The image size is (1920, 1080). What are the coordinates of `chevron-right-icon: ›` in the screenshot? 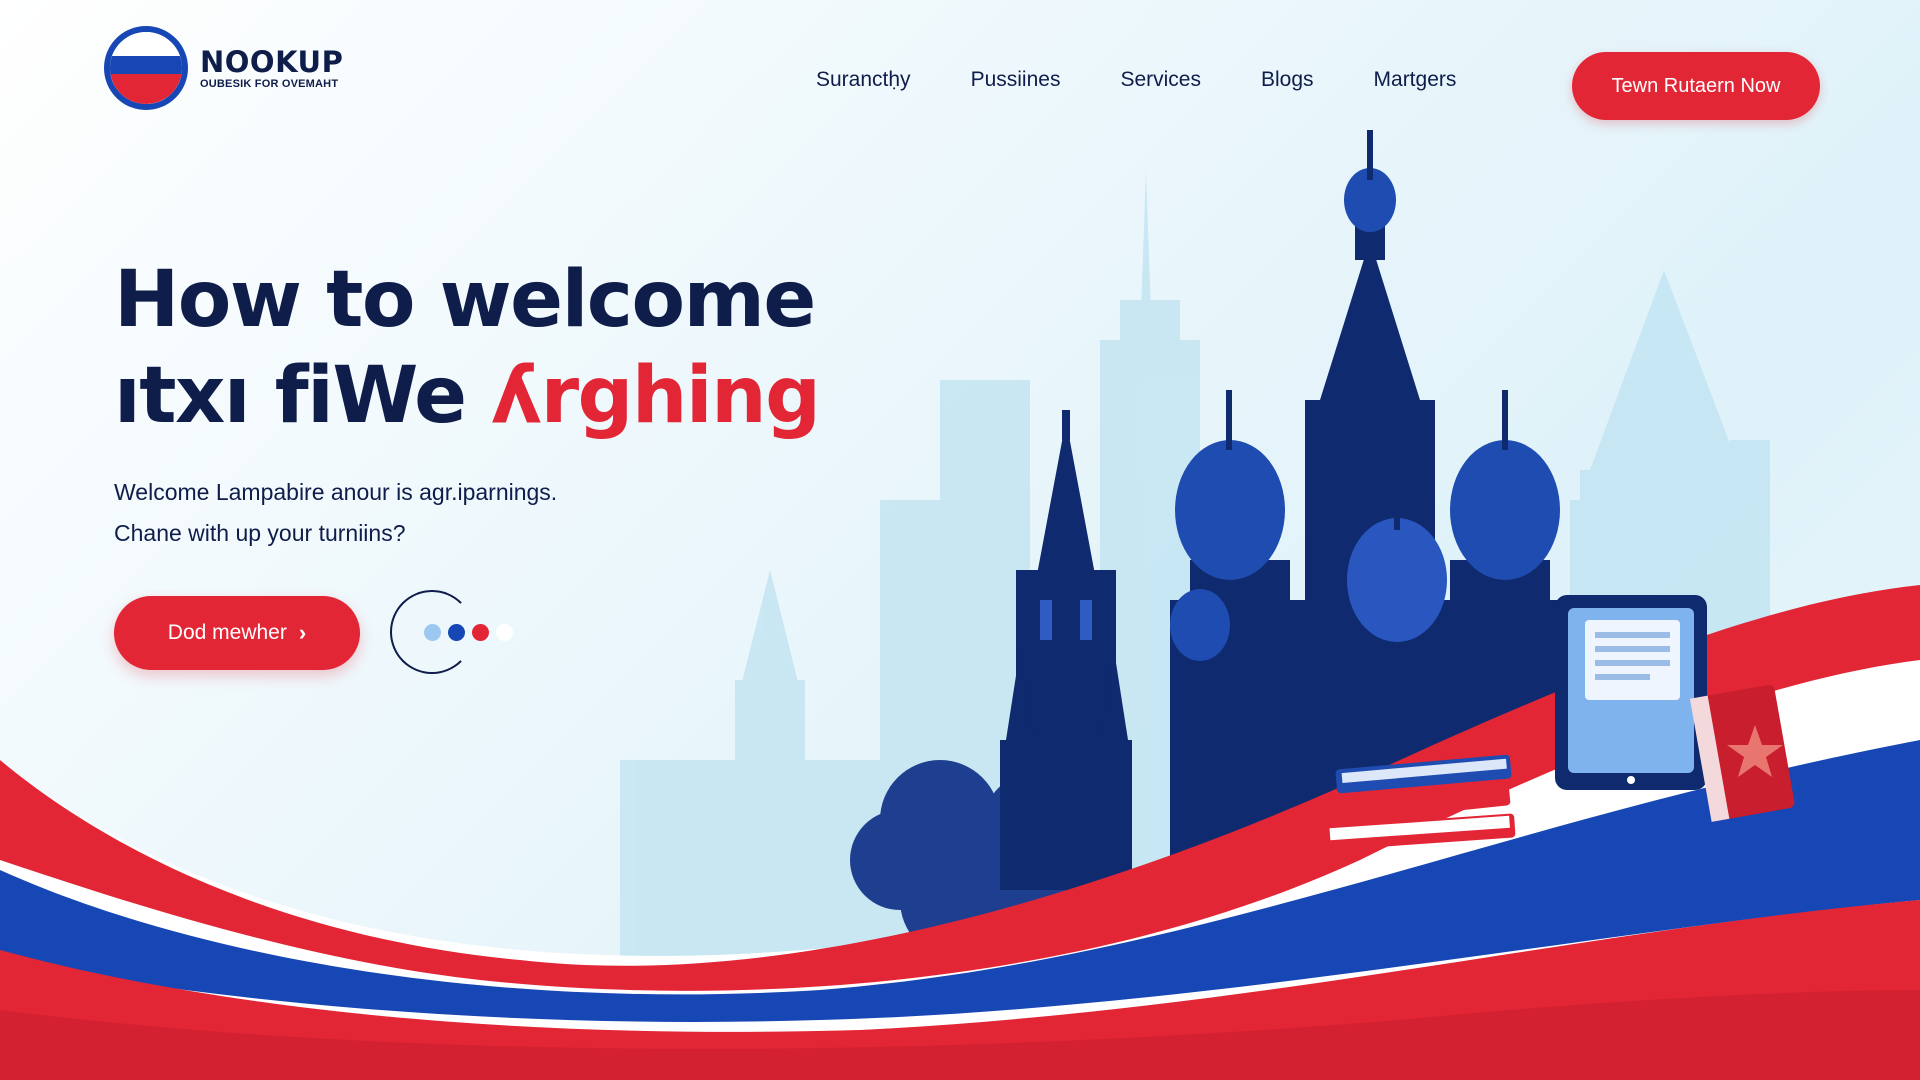 It's located at (302, 632).